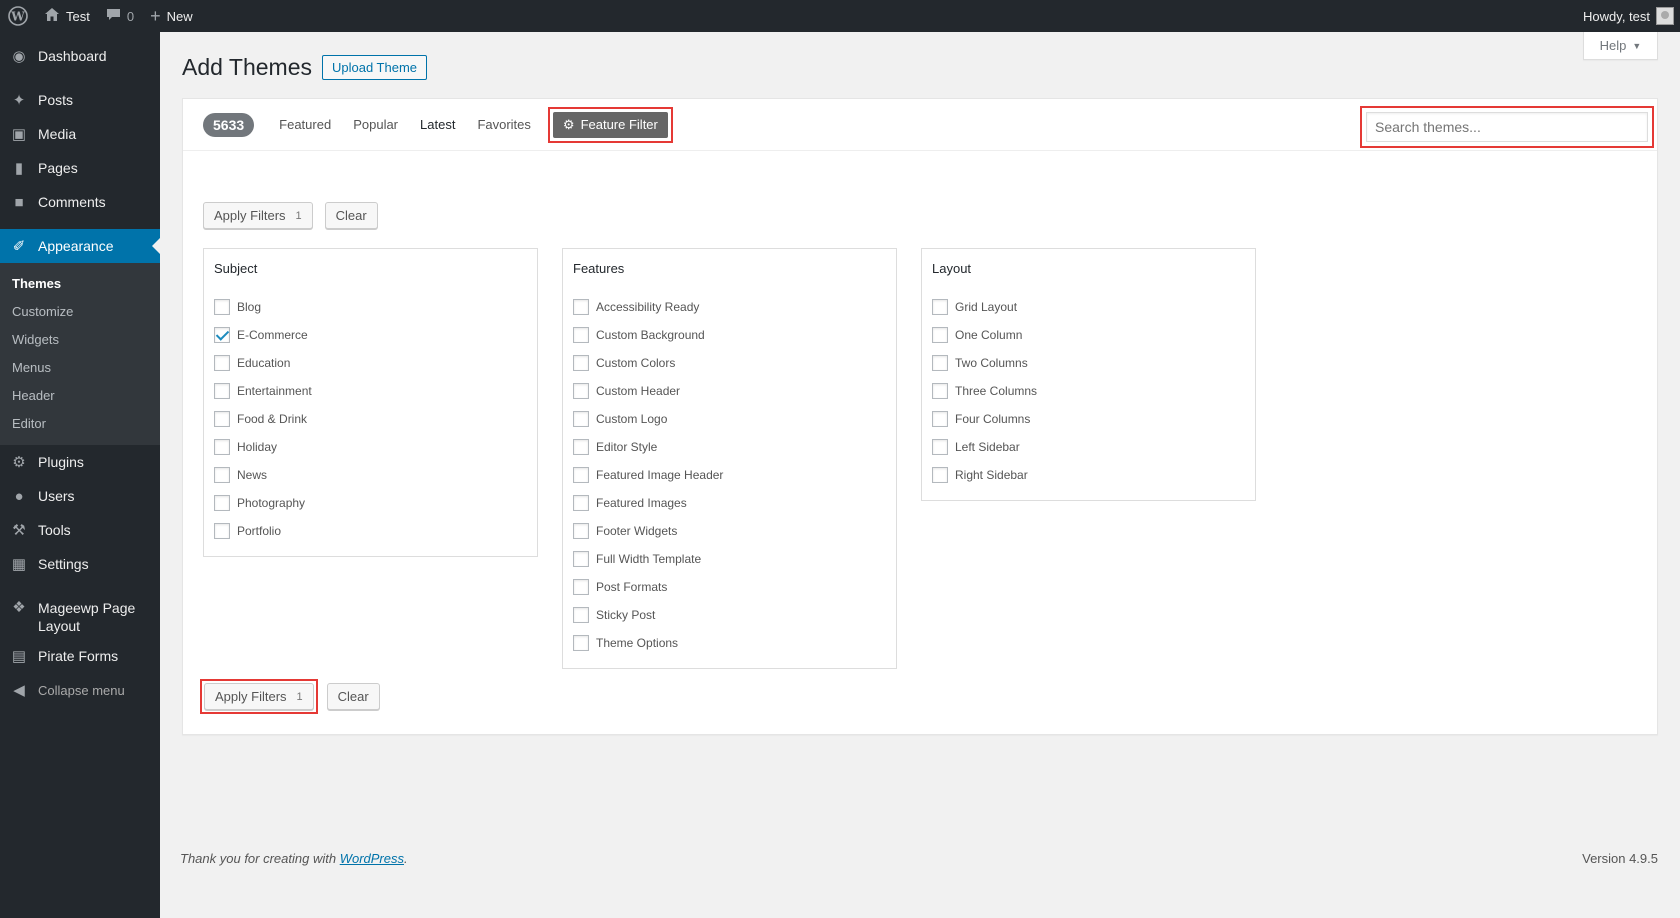 This screenshot has height=918, width=1680. What do you see at coordinates (353, 696) in the screenshot?
I see `clear-filters-button-bottom: Clear` at bounding box center [353, 696].